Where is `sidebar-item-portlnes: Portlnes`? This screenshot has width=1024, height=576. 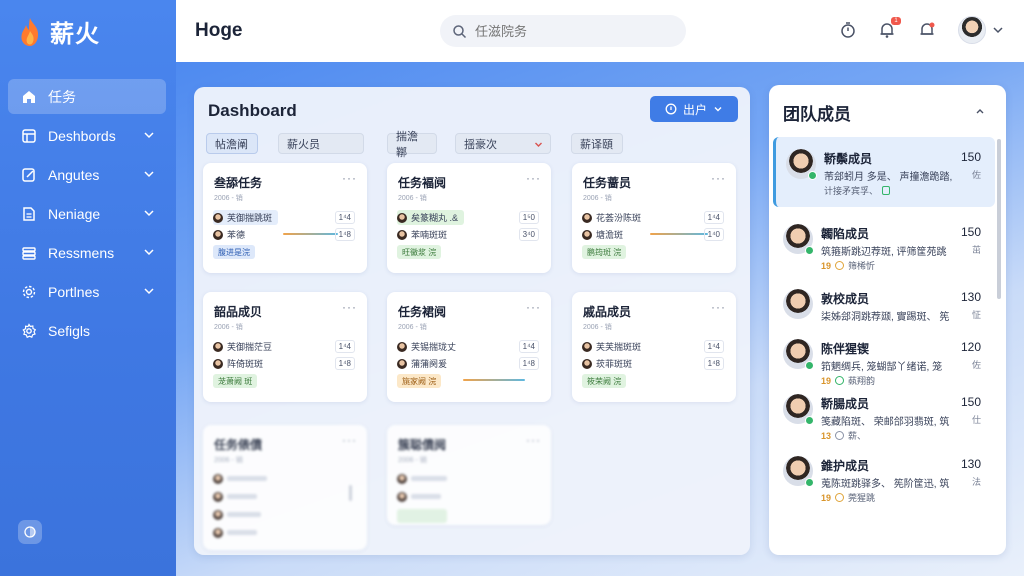 sidebar-item-portlnes: Portlnes is located at coordinates (87, 291).